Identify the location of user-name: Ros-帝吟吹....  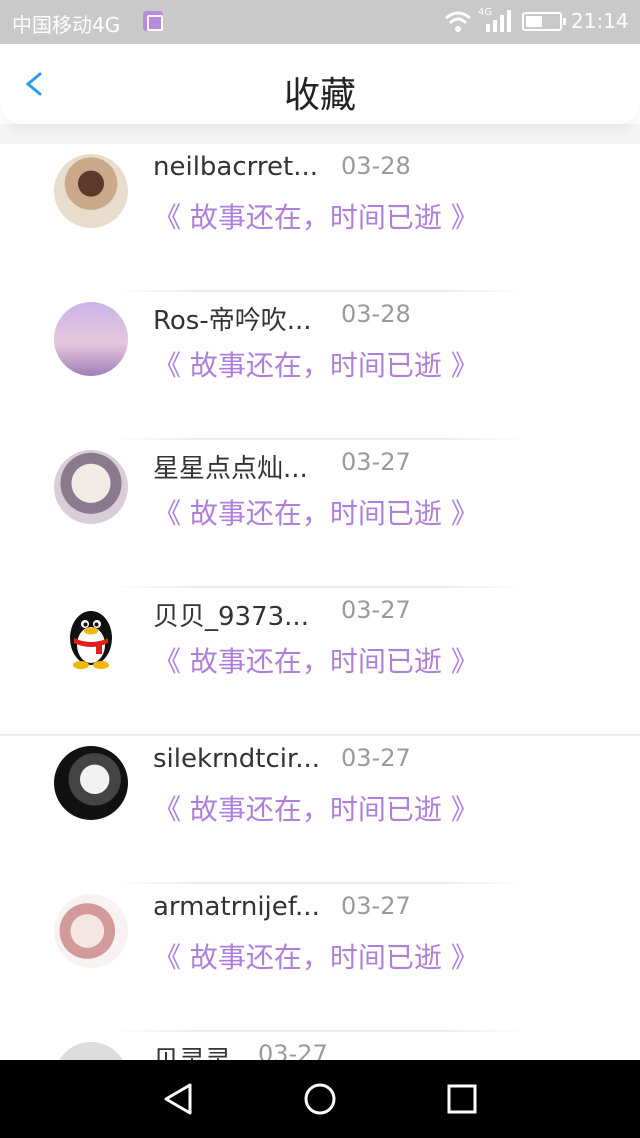
(232, 321).